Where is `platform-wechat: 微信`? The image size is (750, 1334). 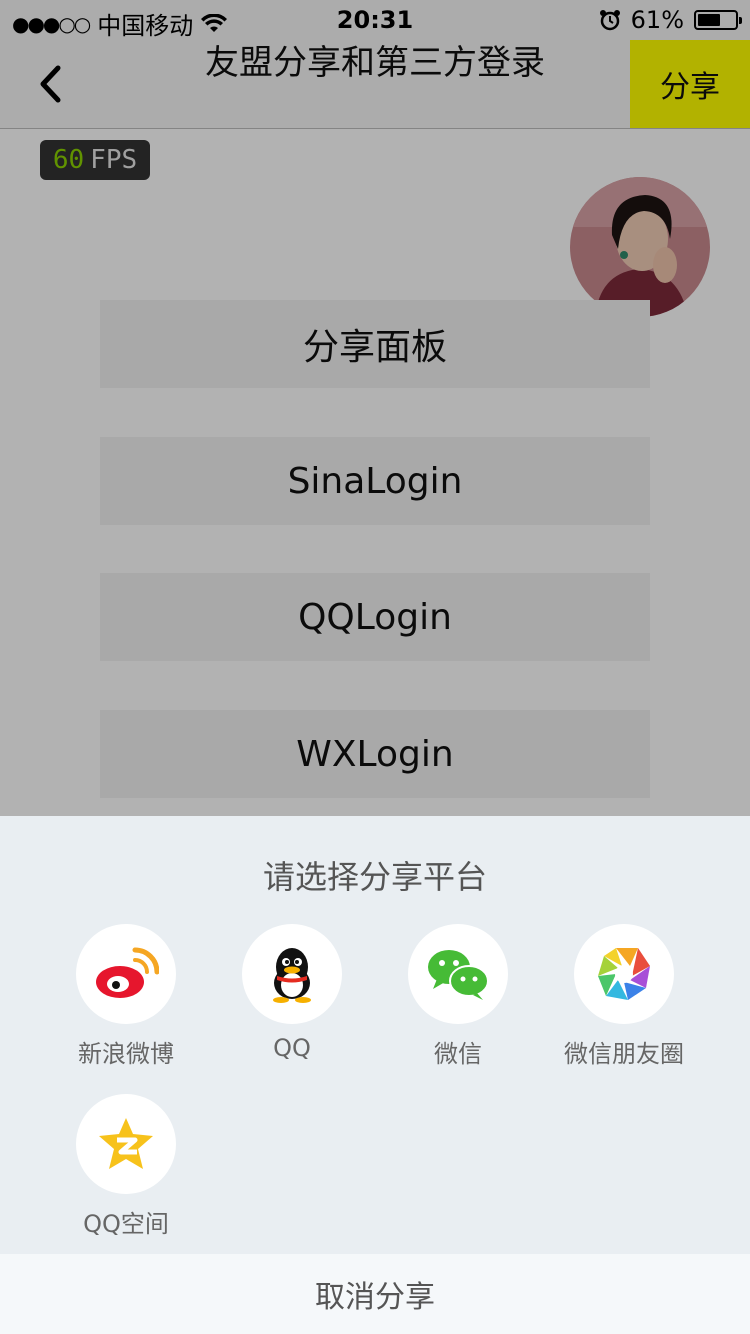
platform-wechat: 微信 is located at coordinates (458, 996).